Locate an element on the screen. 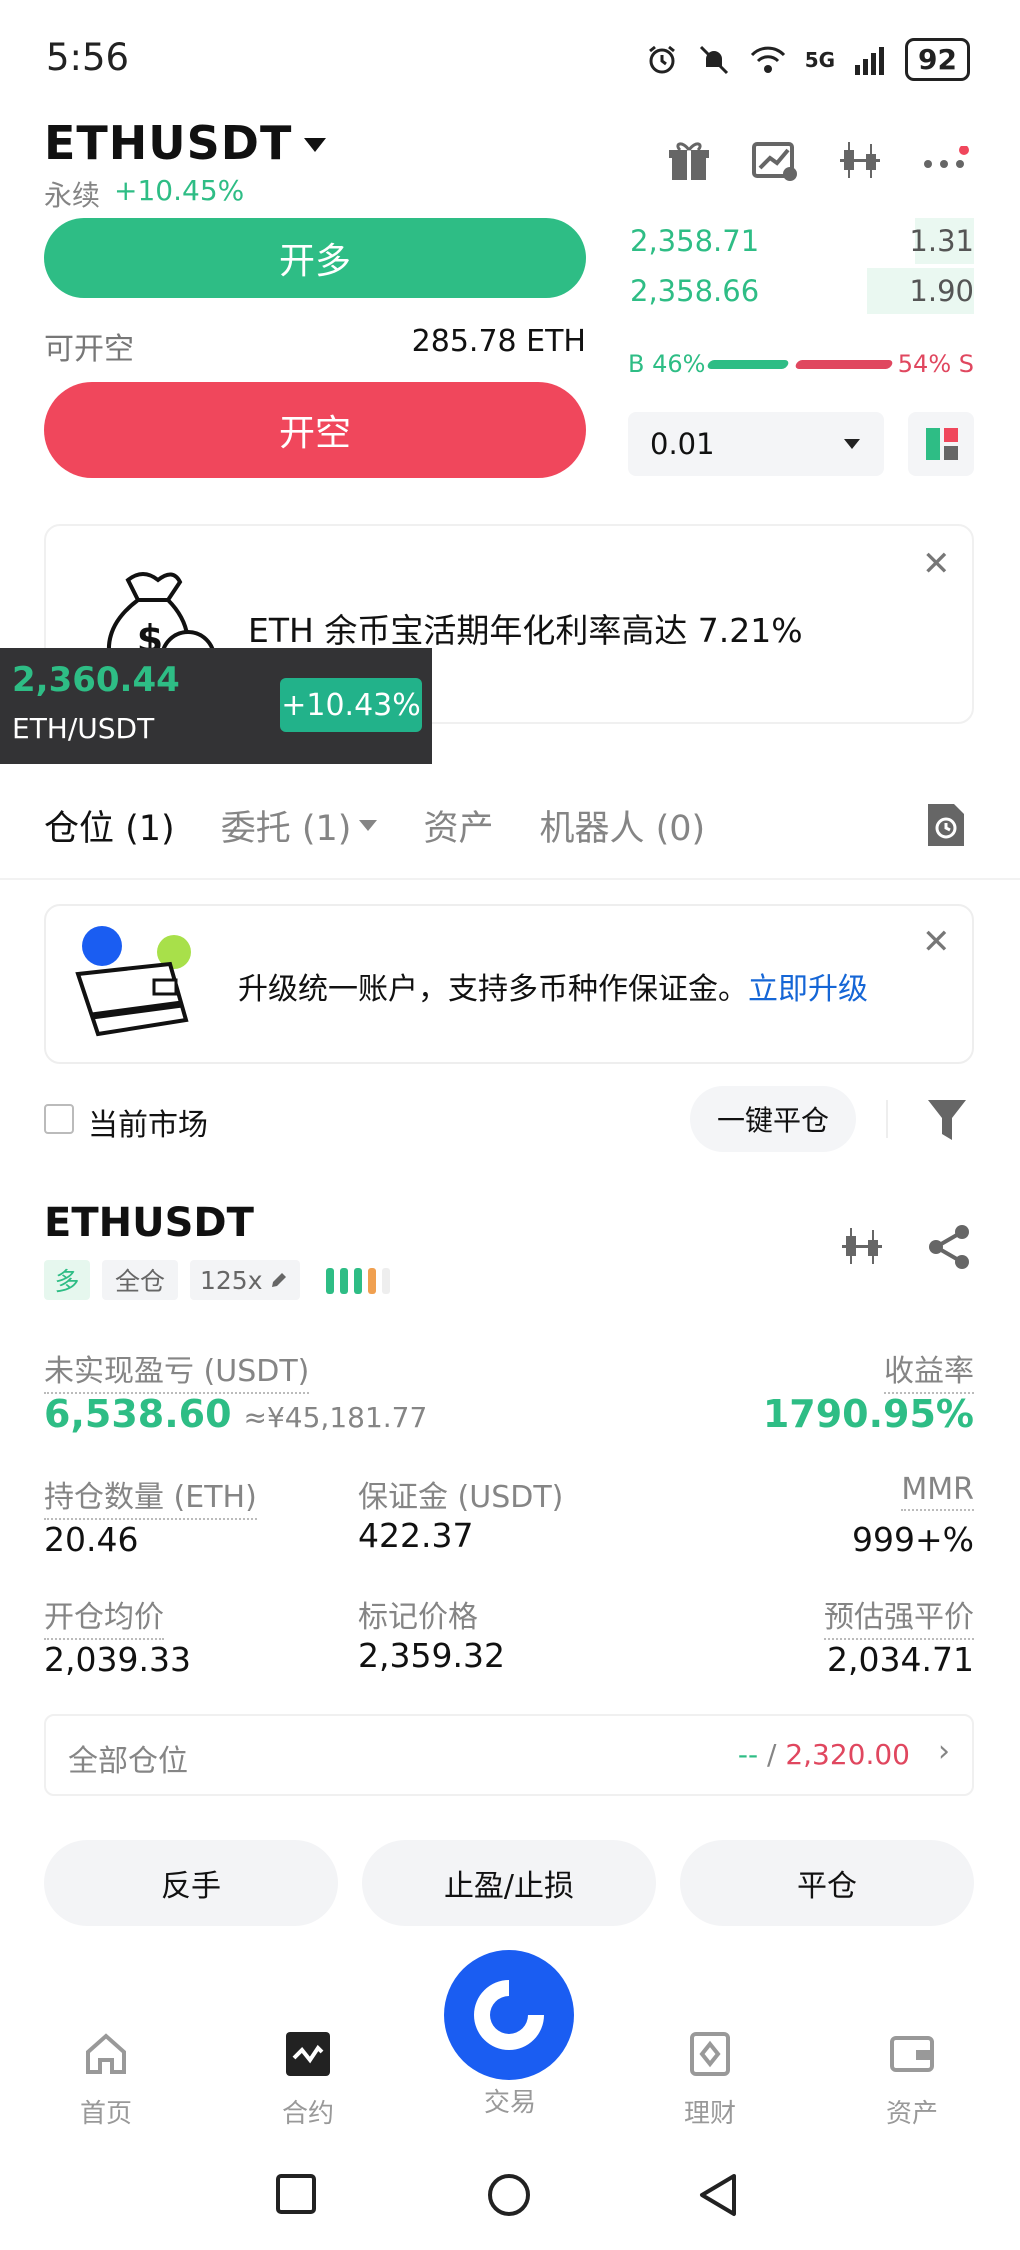 The width and height of the screenshot is (1020, 2250). buy-ratio-bar is located at coordinates (748, 364).